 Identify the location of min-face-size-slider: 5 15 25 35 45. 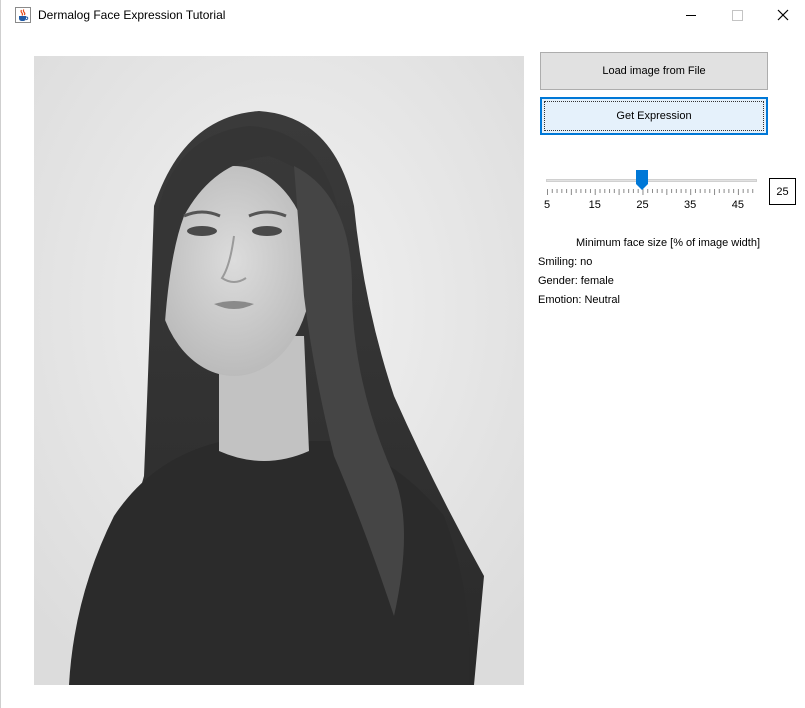
(655, 190).